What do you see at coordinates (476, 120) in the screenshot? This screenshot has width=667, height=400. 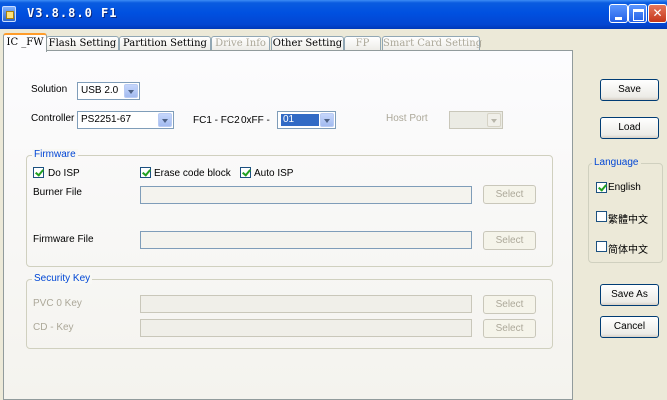 I see `host-port-dropdown` at bounding box center [476, 120].